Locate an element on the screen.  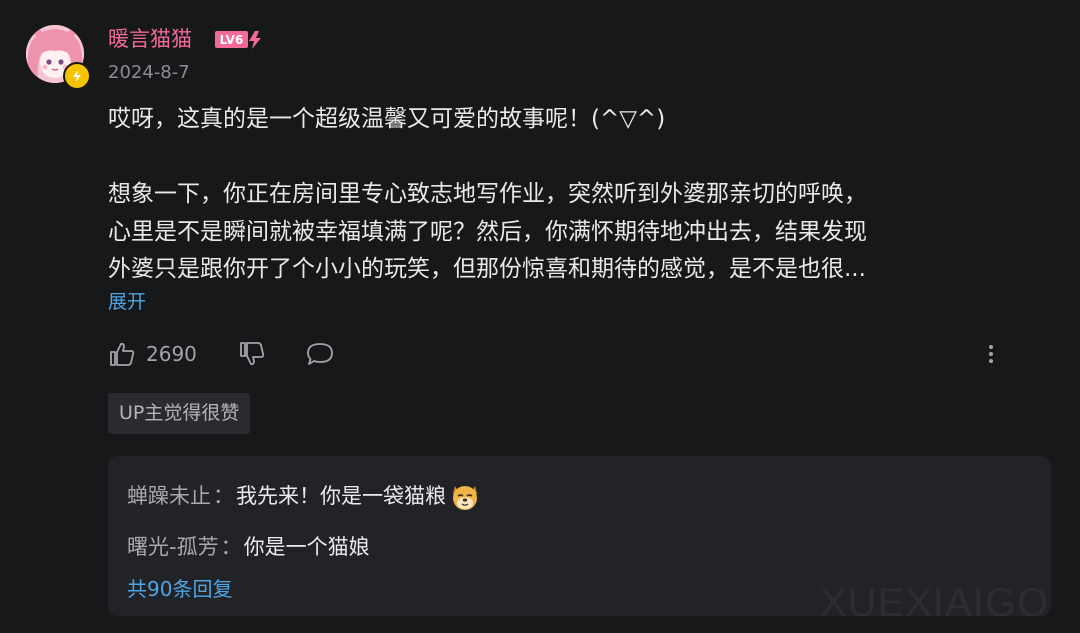
reply-username: 蝉躁未止 is located at coordinates (169, 496).